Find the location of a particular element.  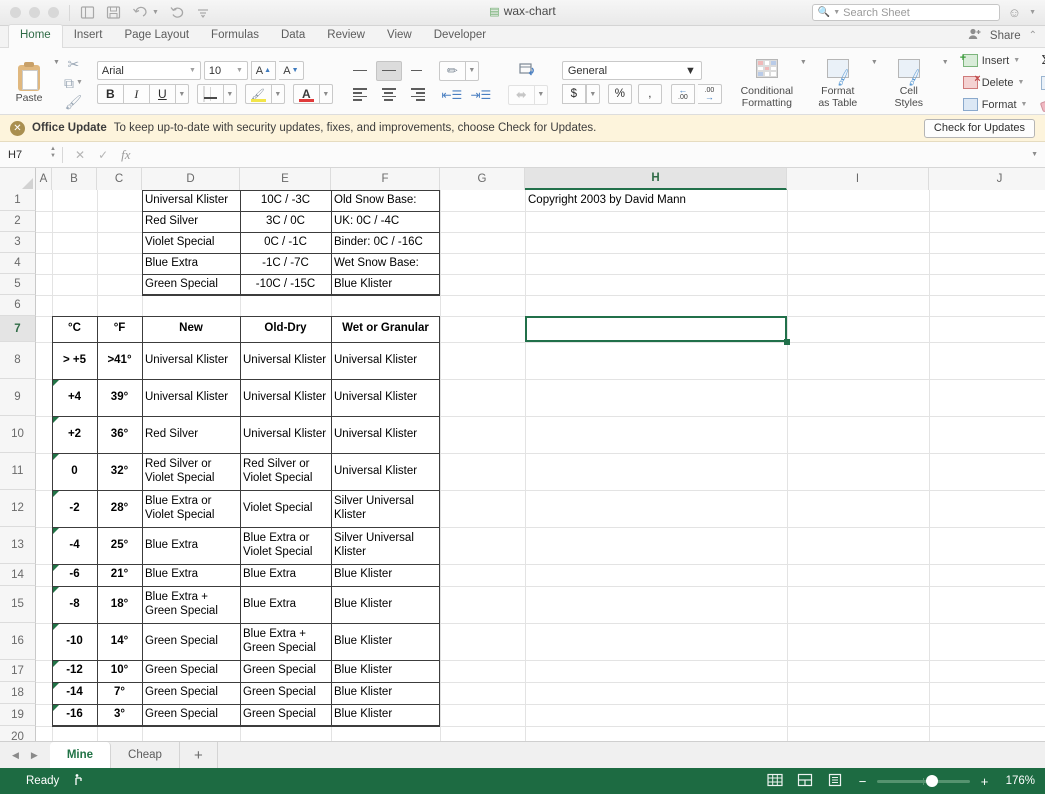

cell-c13: 25° is located at coordinates (119, 545).